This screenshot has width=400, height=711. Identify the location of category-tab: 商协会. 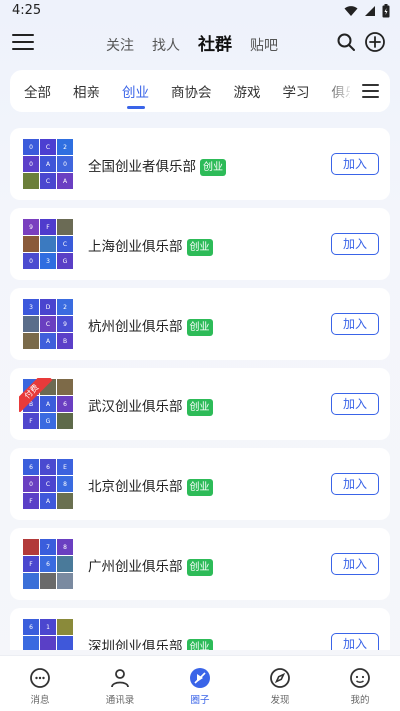
(191, 91).